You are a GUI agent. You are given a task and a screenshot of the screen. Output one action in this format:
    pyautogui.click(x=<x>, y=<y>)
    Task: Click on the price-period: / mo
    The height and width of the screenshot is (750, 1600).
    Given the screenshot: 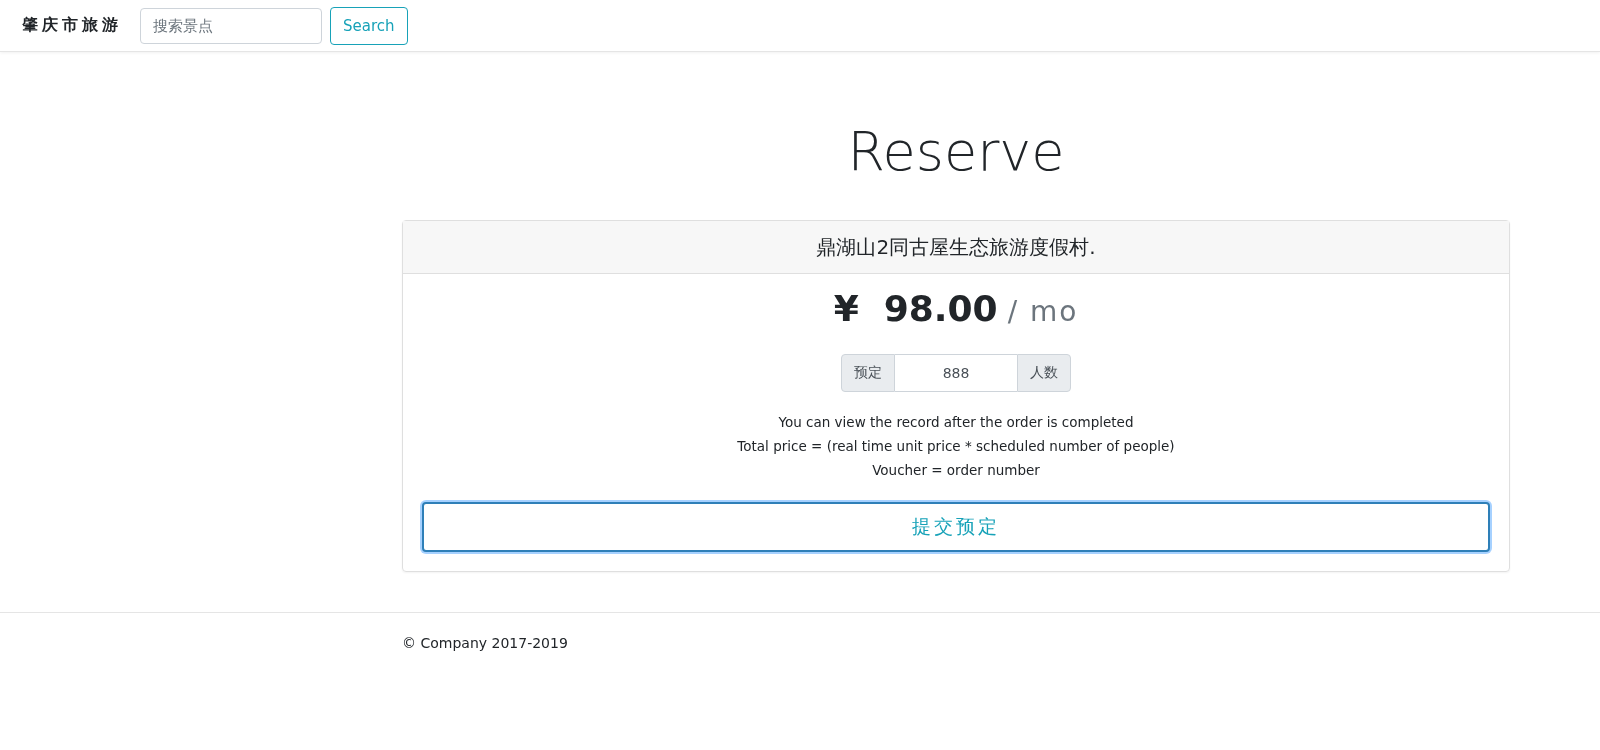 What is the action you would take?
    pyautogui.click(x=1043, y=311)
    